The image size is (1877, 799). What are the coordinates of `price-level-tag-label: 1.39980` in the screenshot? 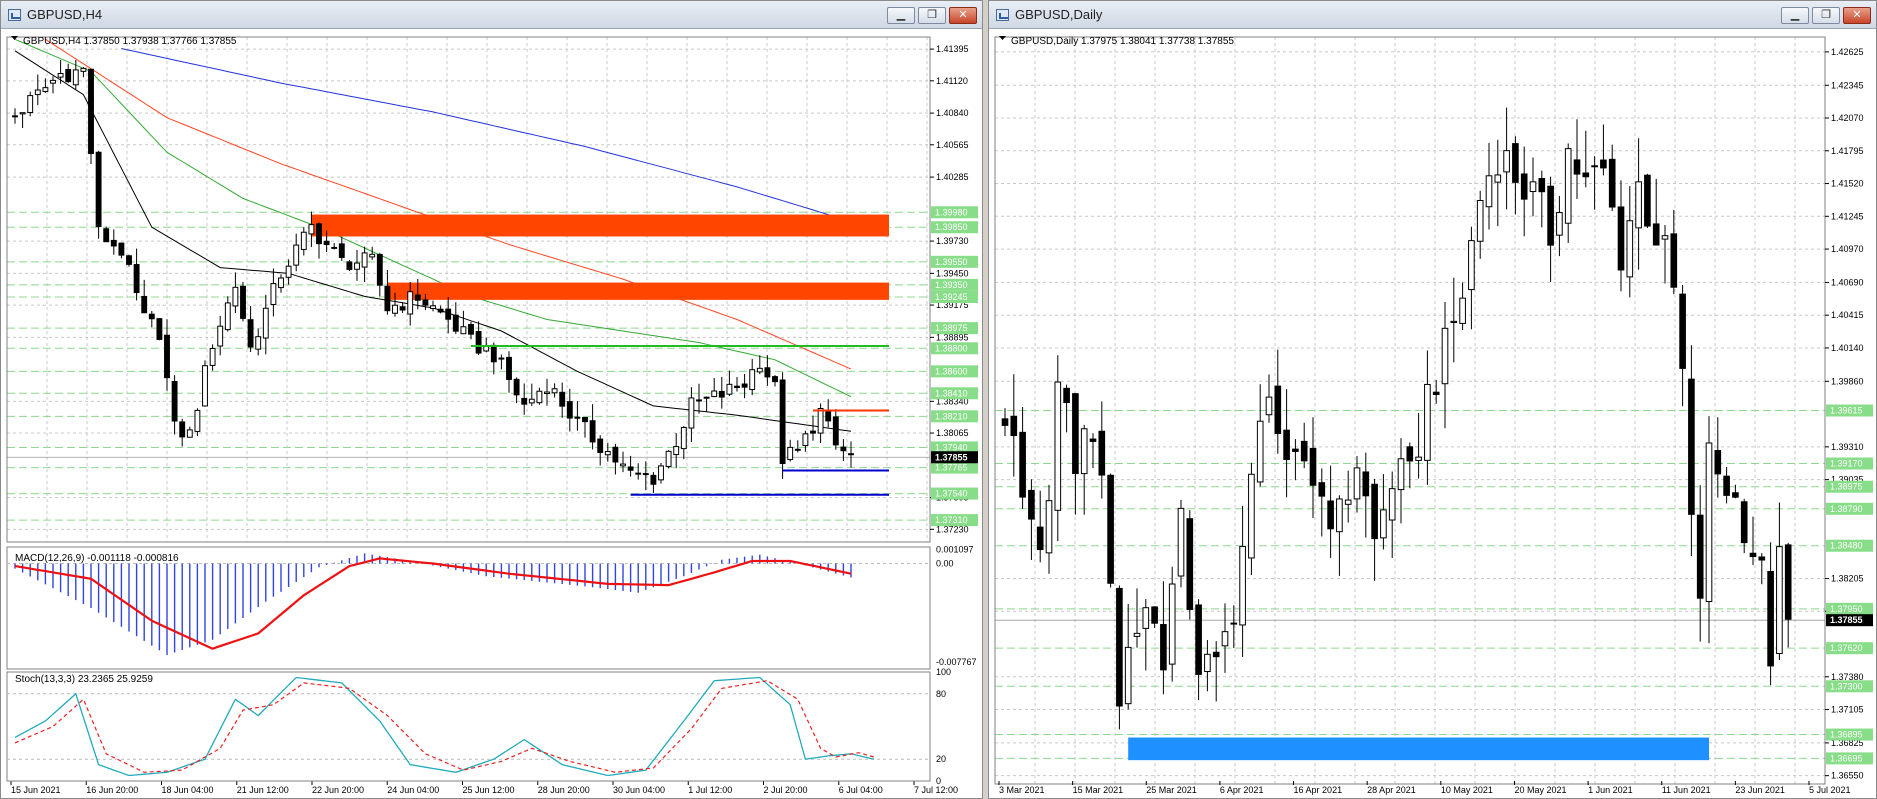 It's located at (951, 212).